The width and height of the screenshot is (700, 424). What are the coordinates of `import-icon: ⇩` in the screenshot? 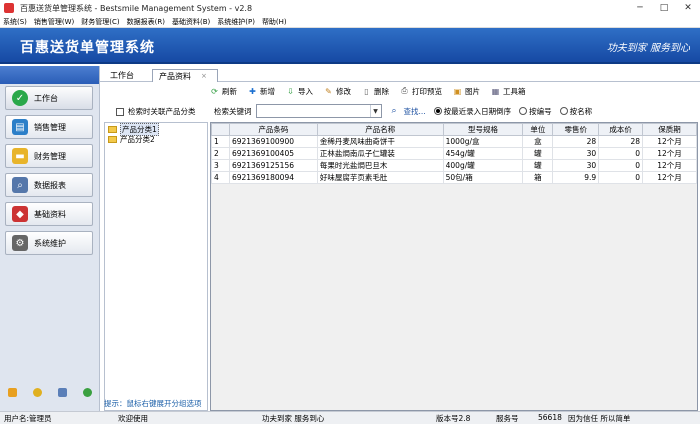 It's located at (290, 91).